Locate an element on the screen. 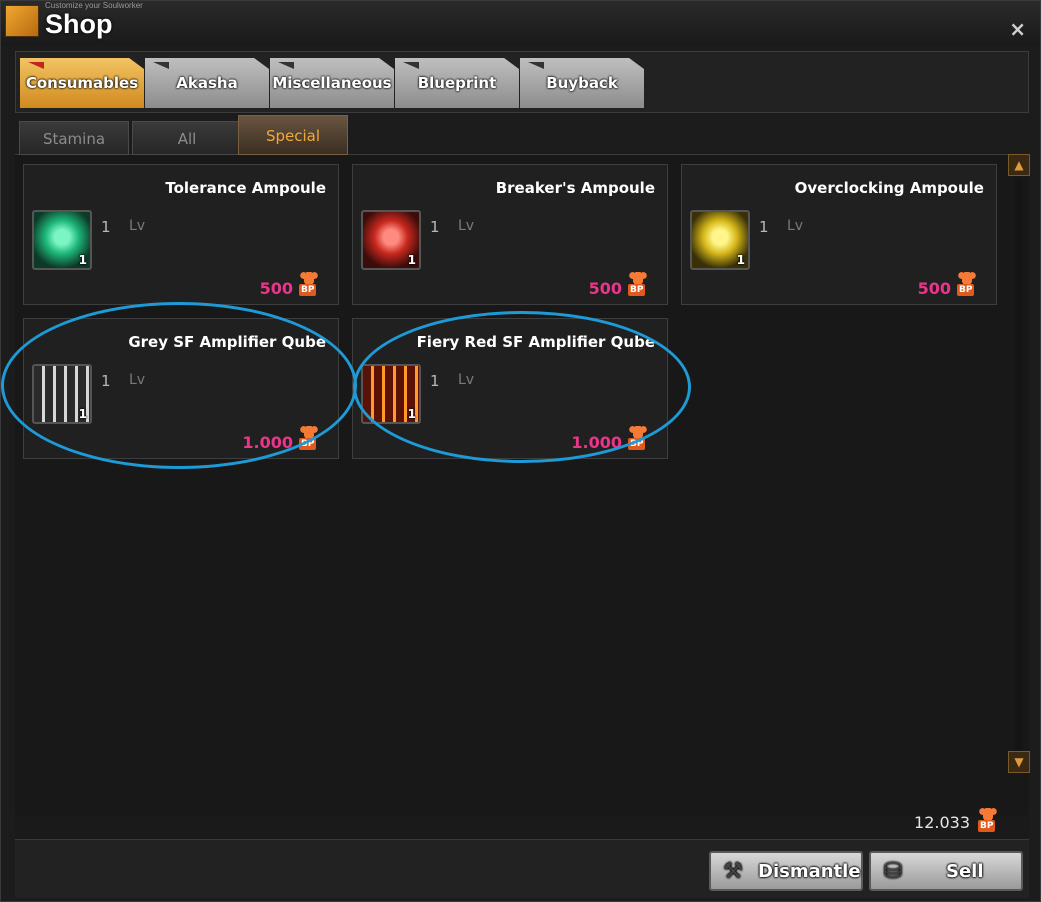 The height and width of the screenshot is (902, 1041). sell-label: Sell is located at coordinates (965, 871).